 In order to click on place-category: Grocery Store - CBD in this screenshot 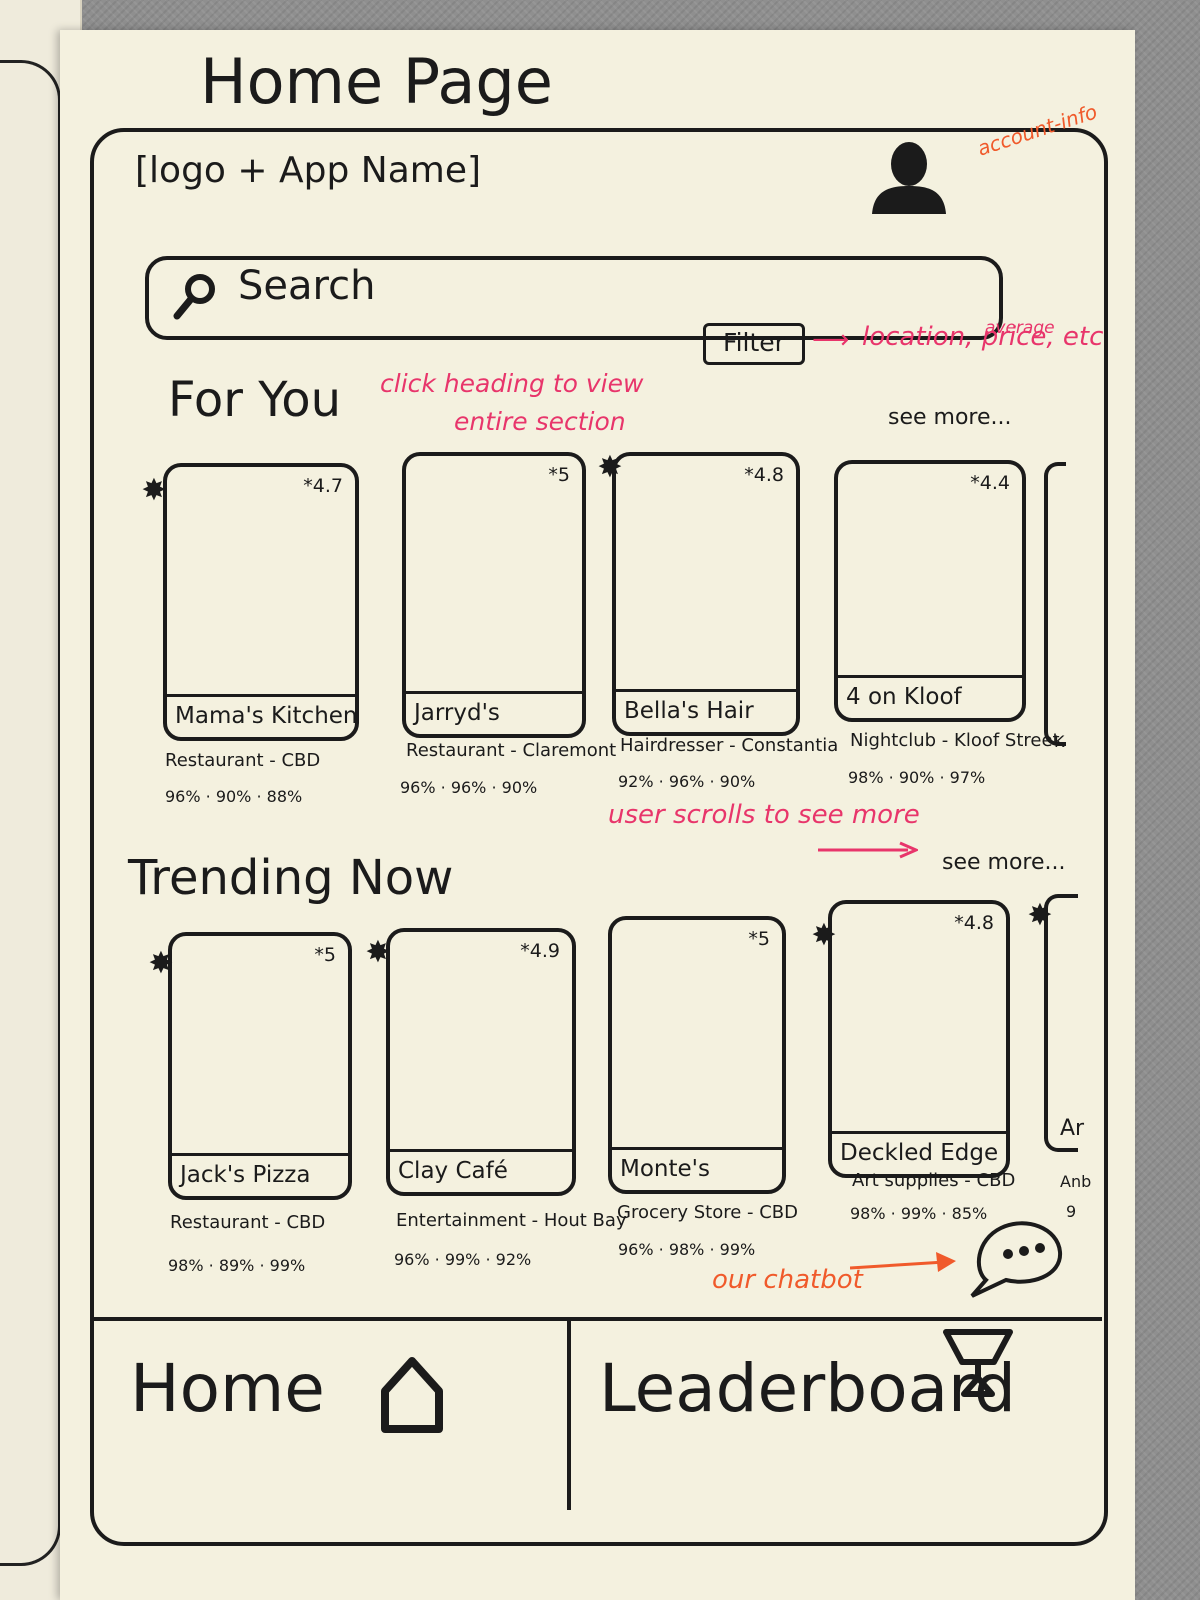, I will do `click(708, 1212)`.